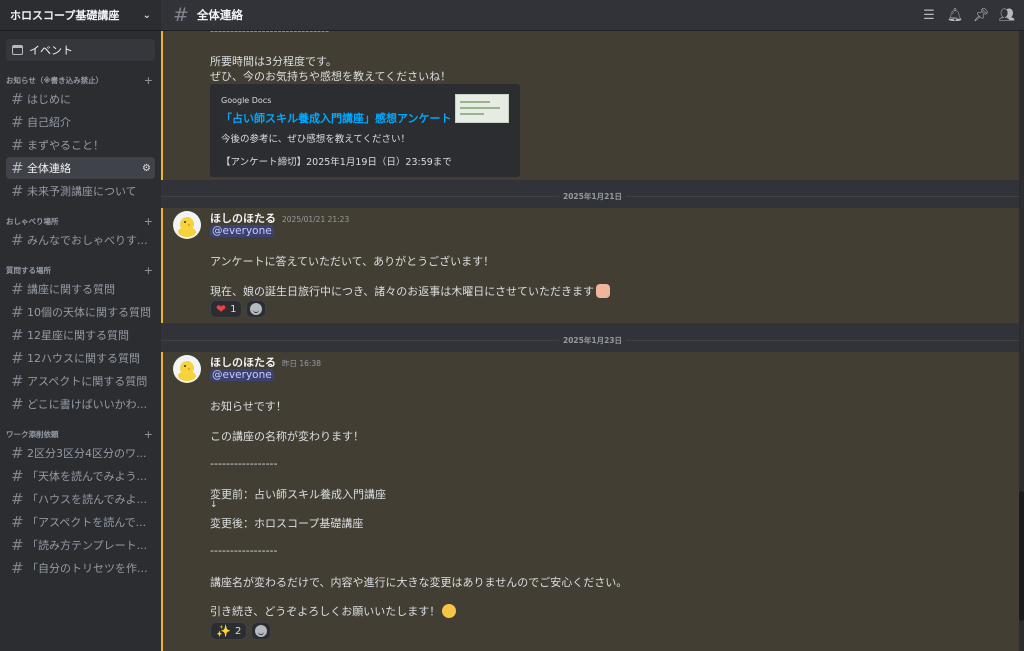  Describe the element at coordinates (83, 358) in the screenshot. I see `channel-name: 12ハウスに関する質問` at that location.